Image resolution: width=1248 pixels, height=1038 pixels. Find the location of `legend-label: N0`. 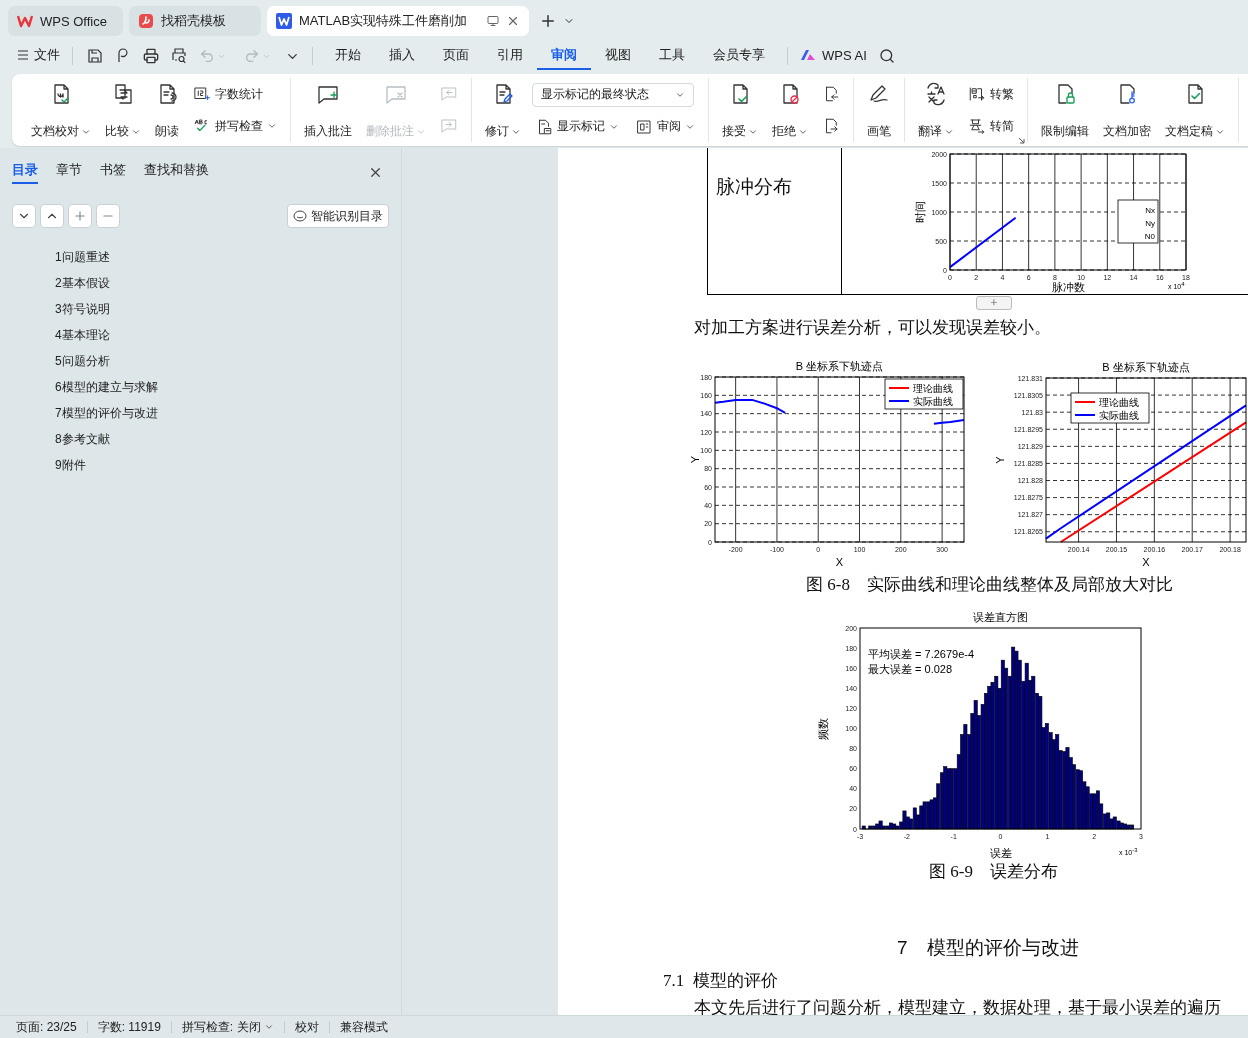

legend-label: N0 is located at coordinates (1149, 236).